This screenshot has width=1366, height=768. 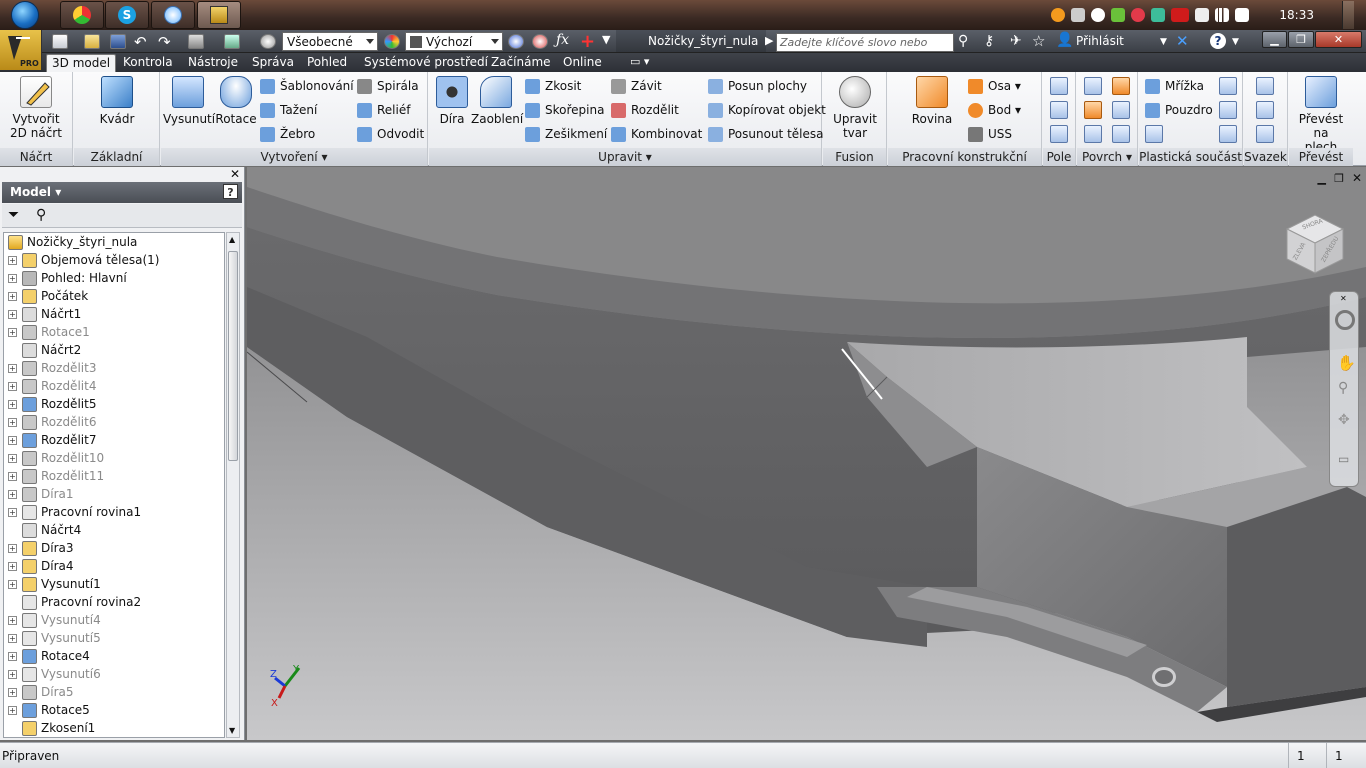 I want to click on circular-pattern-icon, so click(x=1059, y=110).